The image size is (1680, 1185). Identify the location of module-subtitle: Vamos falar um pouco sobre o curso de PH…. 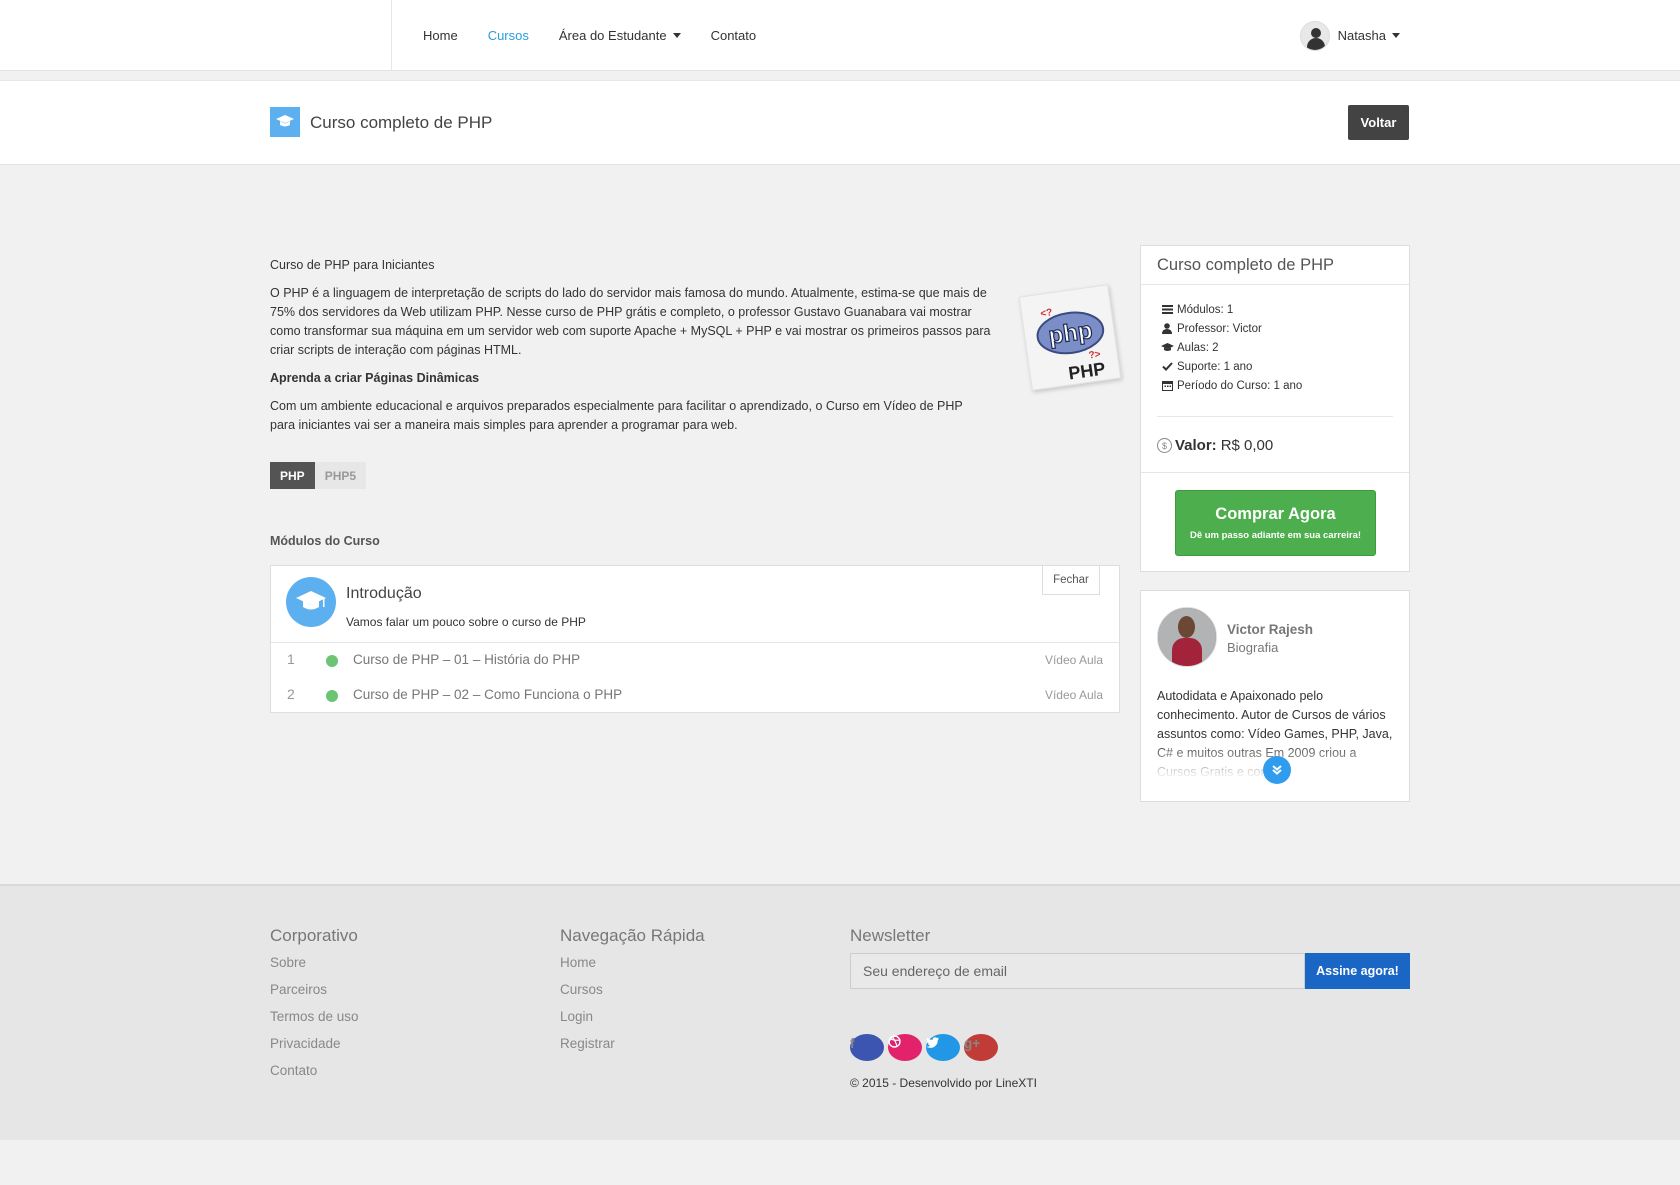
(466, 622).